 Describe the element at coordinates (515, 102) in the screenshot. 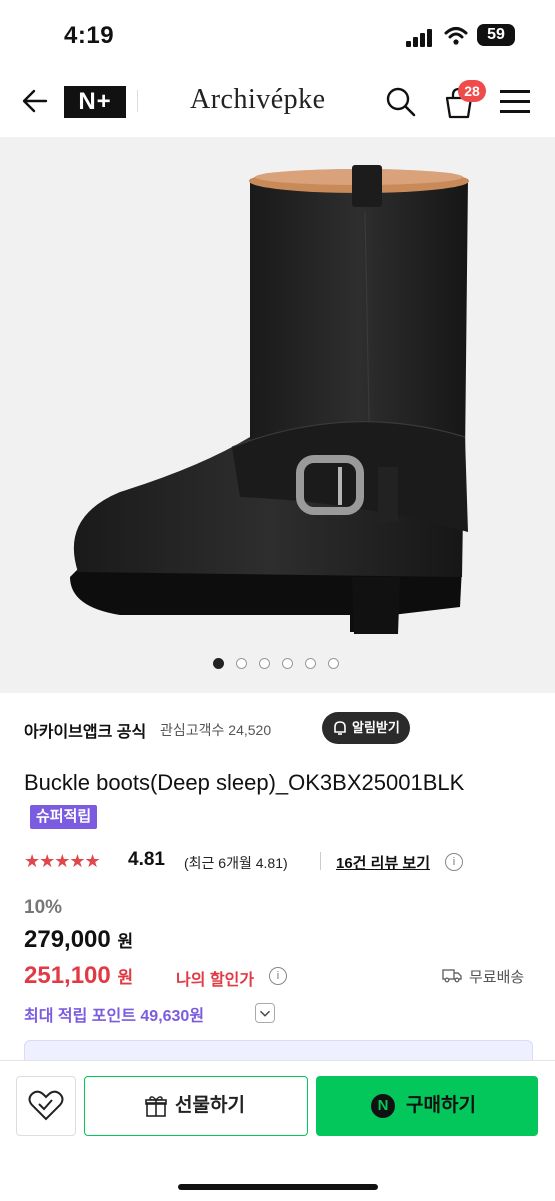

I see `menu-icon` at that location.